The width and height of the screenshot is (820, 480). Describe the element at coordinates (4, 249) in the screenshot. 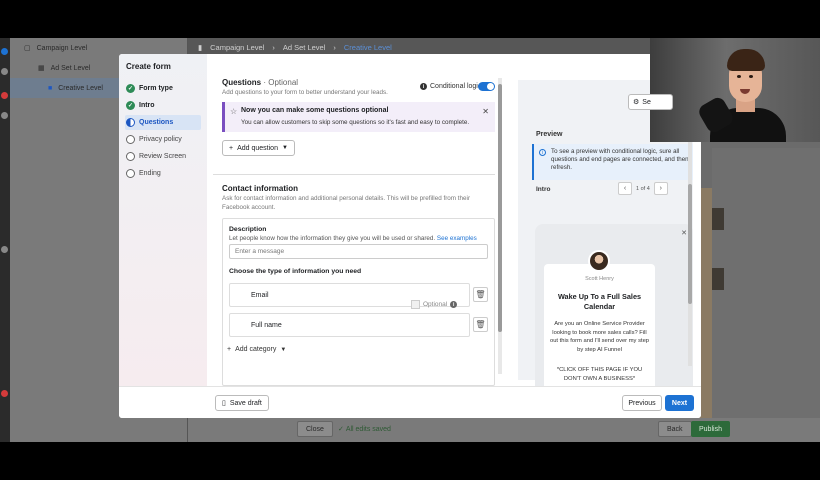

I see `rail-help-icon` at that location.